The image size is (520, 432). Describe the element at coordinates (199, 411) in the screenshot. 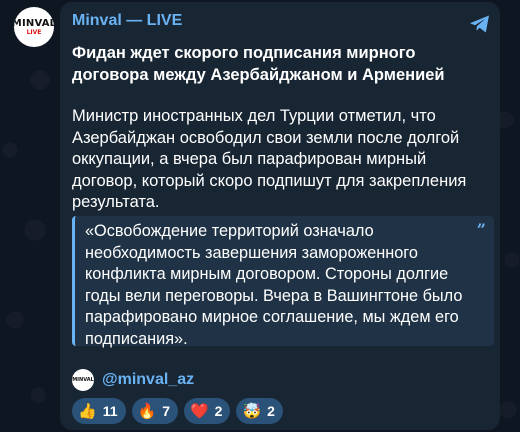

I see `heart-icon: ❤️` at that location.